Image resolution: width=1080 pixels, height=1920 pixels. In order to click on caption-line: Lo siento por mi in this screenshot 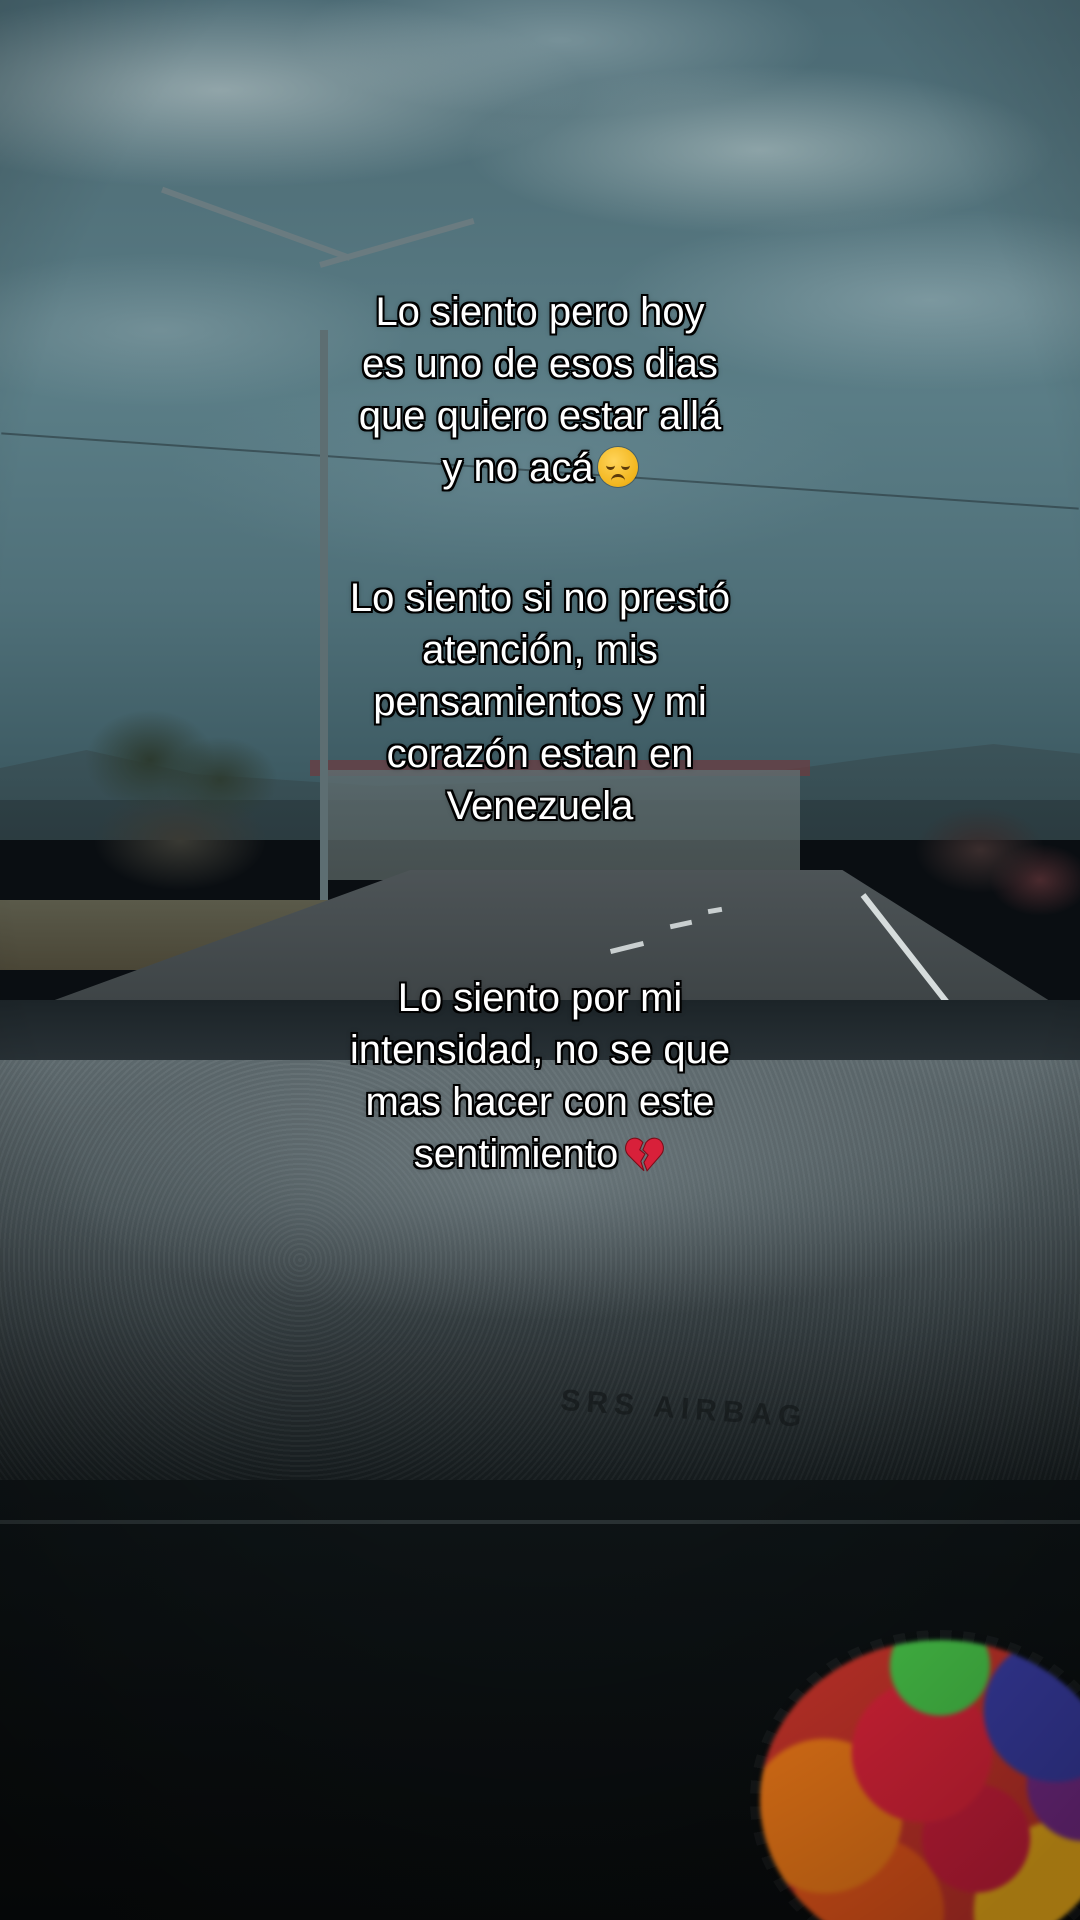, I will do `click(540, 998)`.